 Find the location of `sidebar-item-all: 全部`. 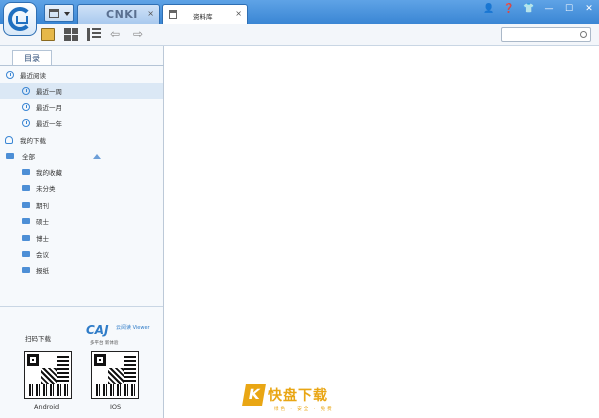

sidebar-item-all: 全部 is located at coordinates (81, 156).